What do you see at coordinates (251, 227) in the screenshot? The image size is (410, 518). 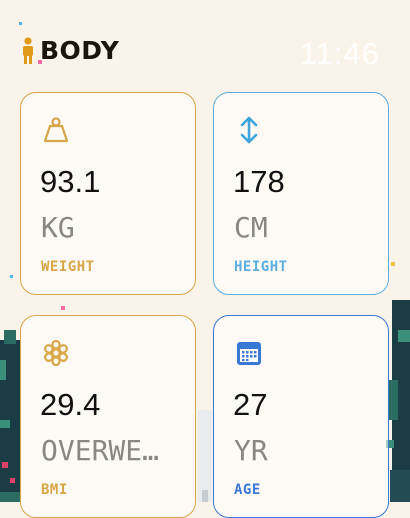 I see `height-unit: CM` at bounding box center [251, 227].